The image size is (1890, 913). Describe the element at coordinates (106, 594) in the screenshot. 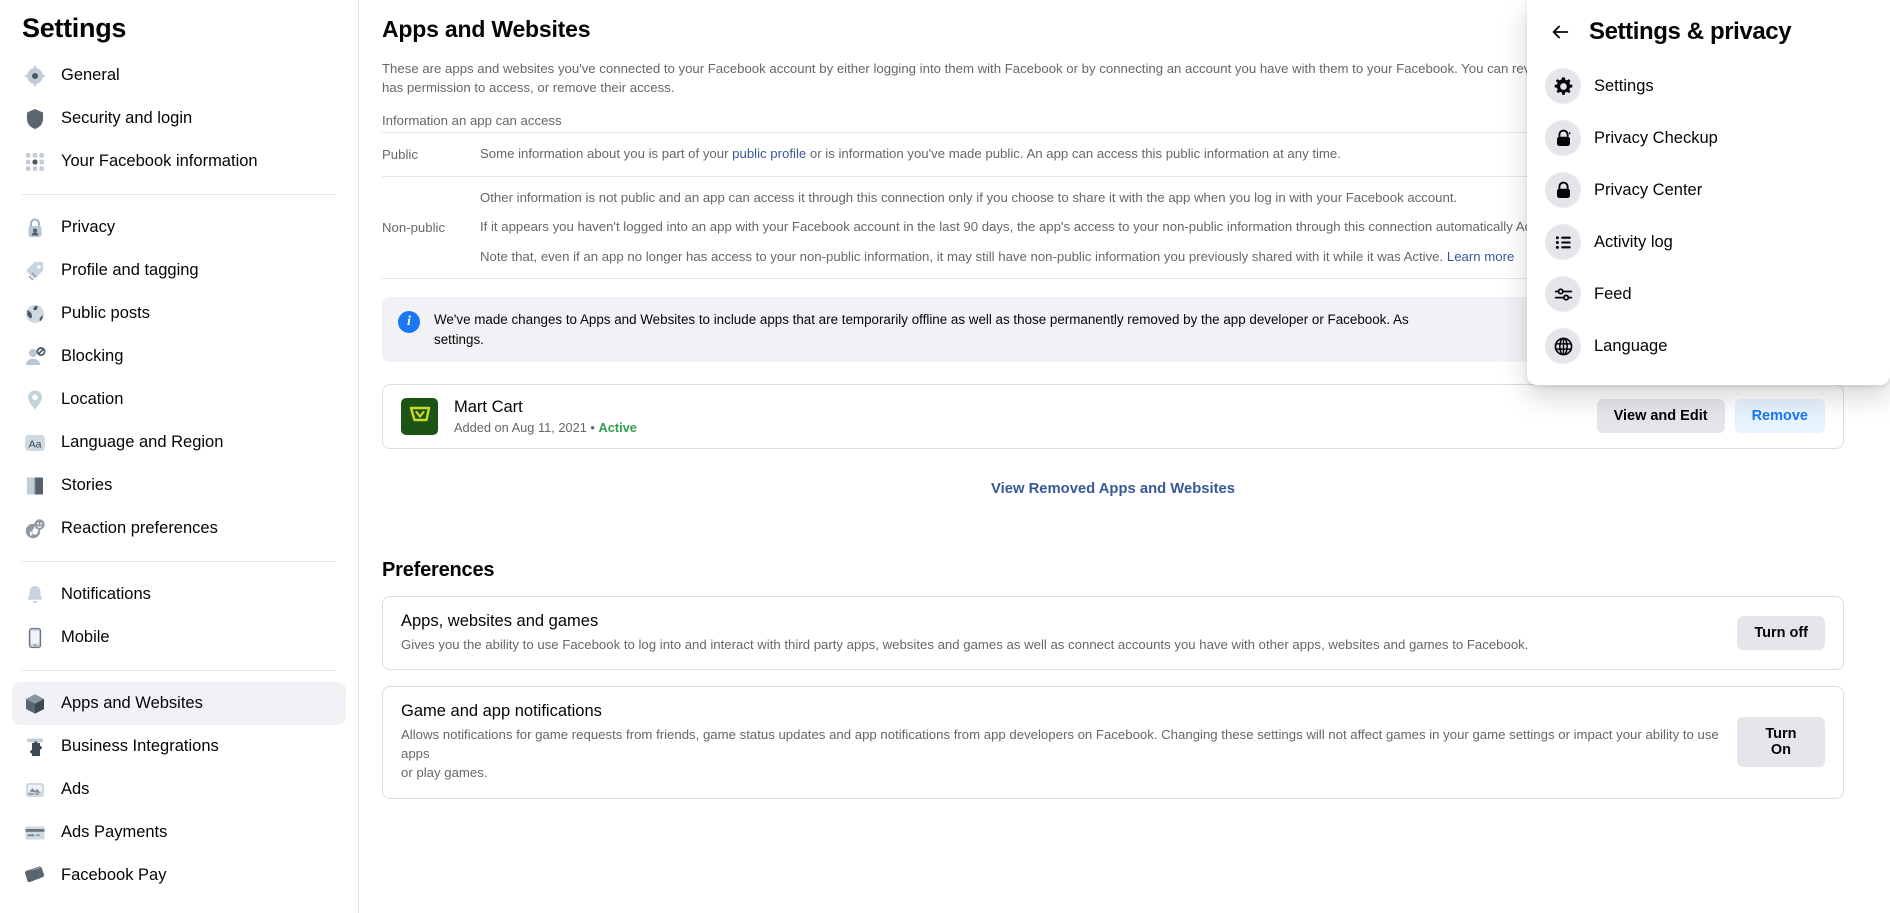

I see `sidebar-item-label: Notifications` at that location.